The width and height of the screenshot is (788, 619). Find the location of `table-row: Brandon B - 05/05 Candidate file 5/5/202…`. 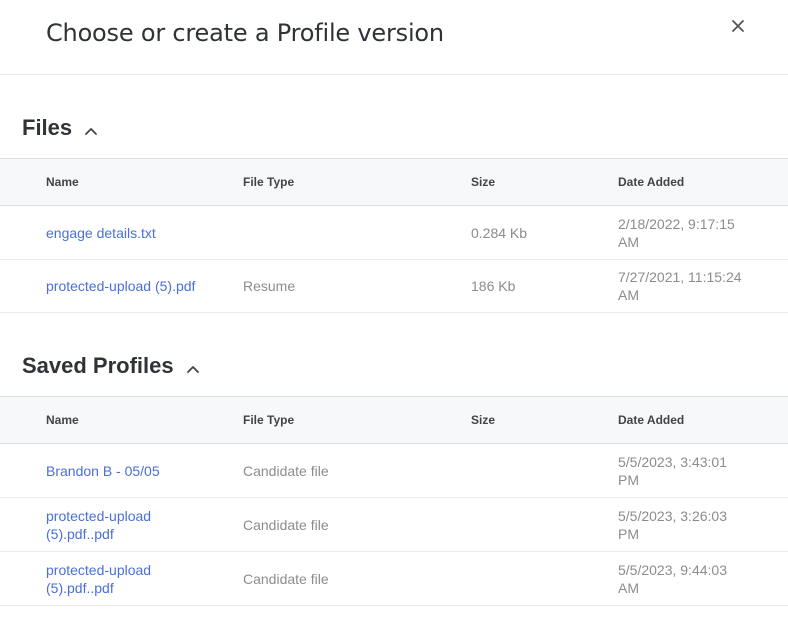

table-row: Brandon B - 05/05 Candidate file 5/5/202… is located at coordinates (394, 470).